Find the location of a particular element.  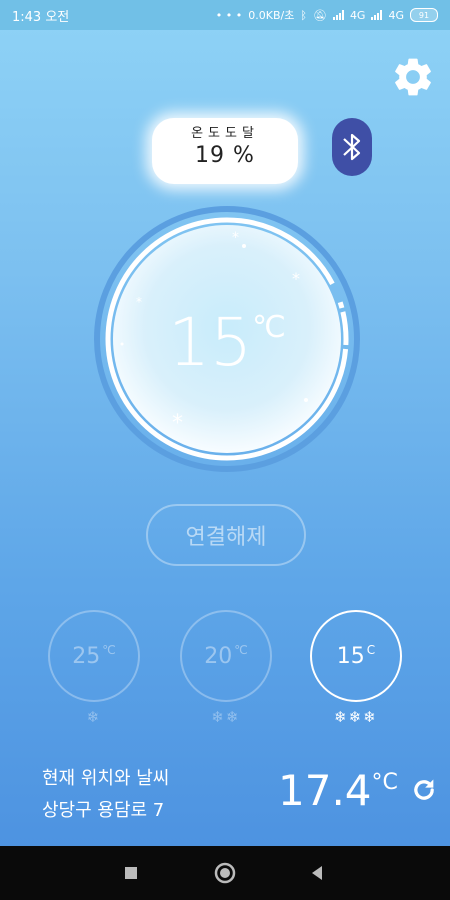

weather-label: 현재 위치와 날씨 is located at coordinates (106, 778).